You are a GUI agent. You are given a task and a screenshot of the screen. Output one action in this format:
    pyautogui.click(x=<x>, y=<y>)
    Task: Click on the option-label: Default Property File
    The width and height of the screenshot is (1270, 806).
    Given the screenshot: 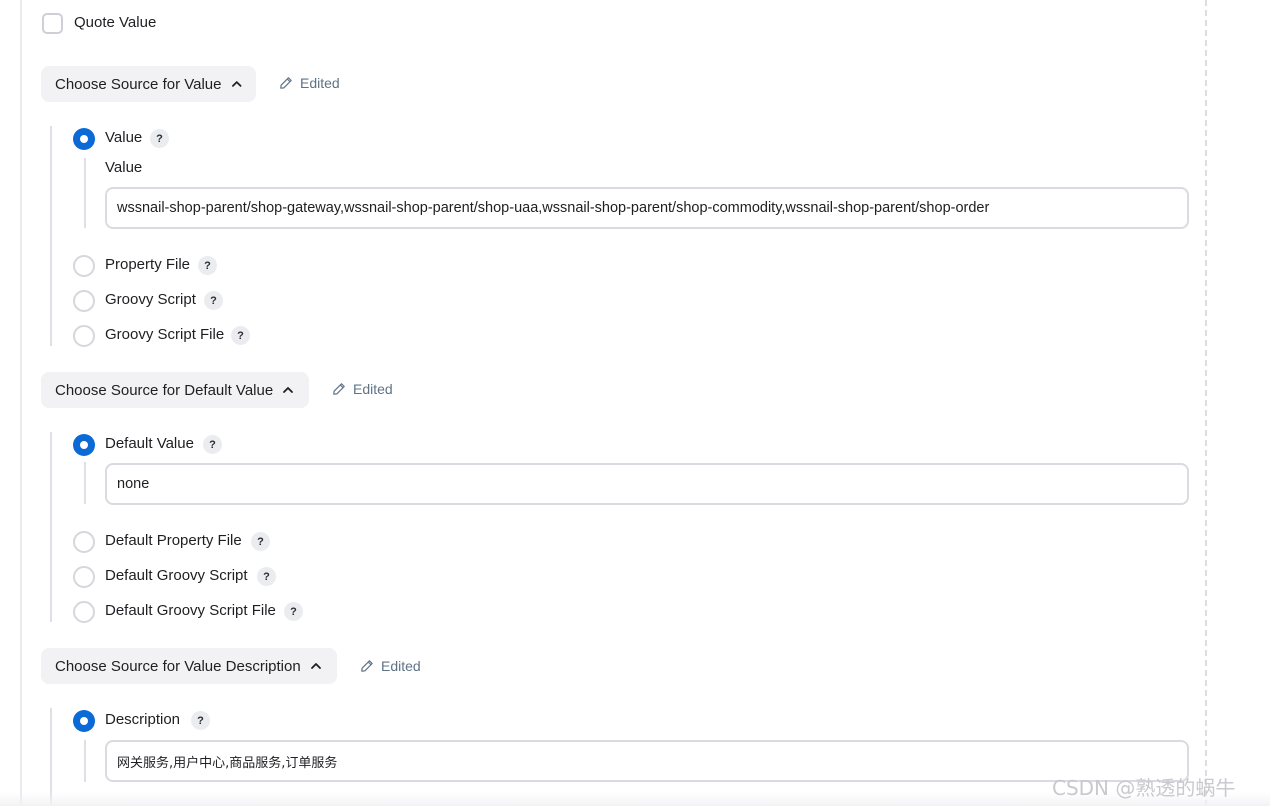 What is the action you would take?
    pyautogui.click(x=173, y=540)
    